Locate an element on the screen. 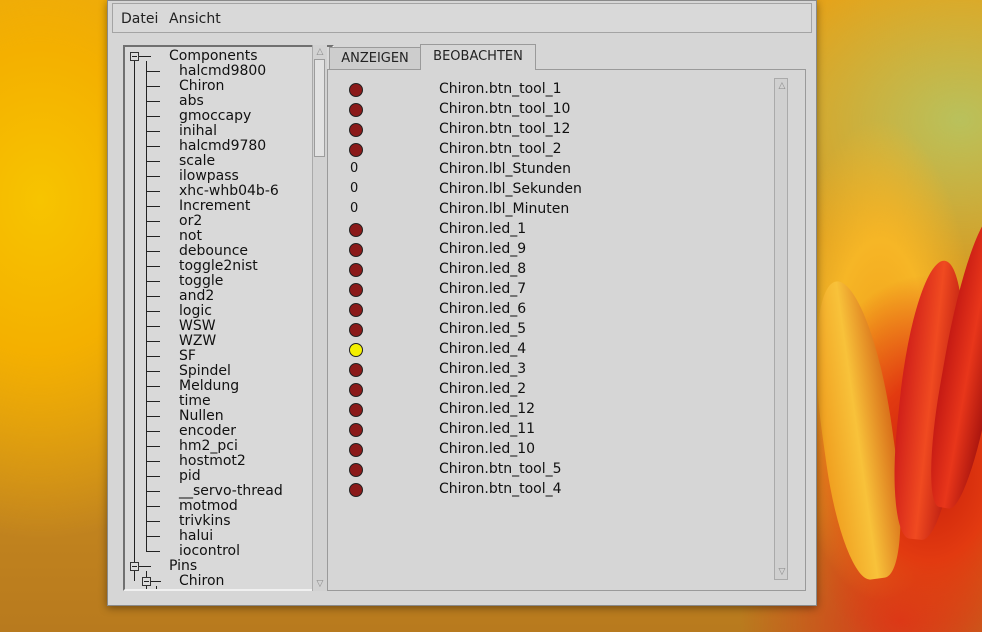  tree-item: inihal is located at coordinates (198, 131).